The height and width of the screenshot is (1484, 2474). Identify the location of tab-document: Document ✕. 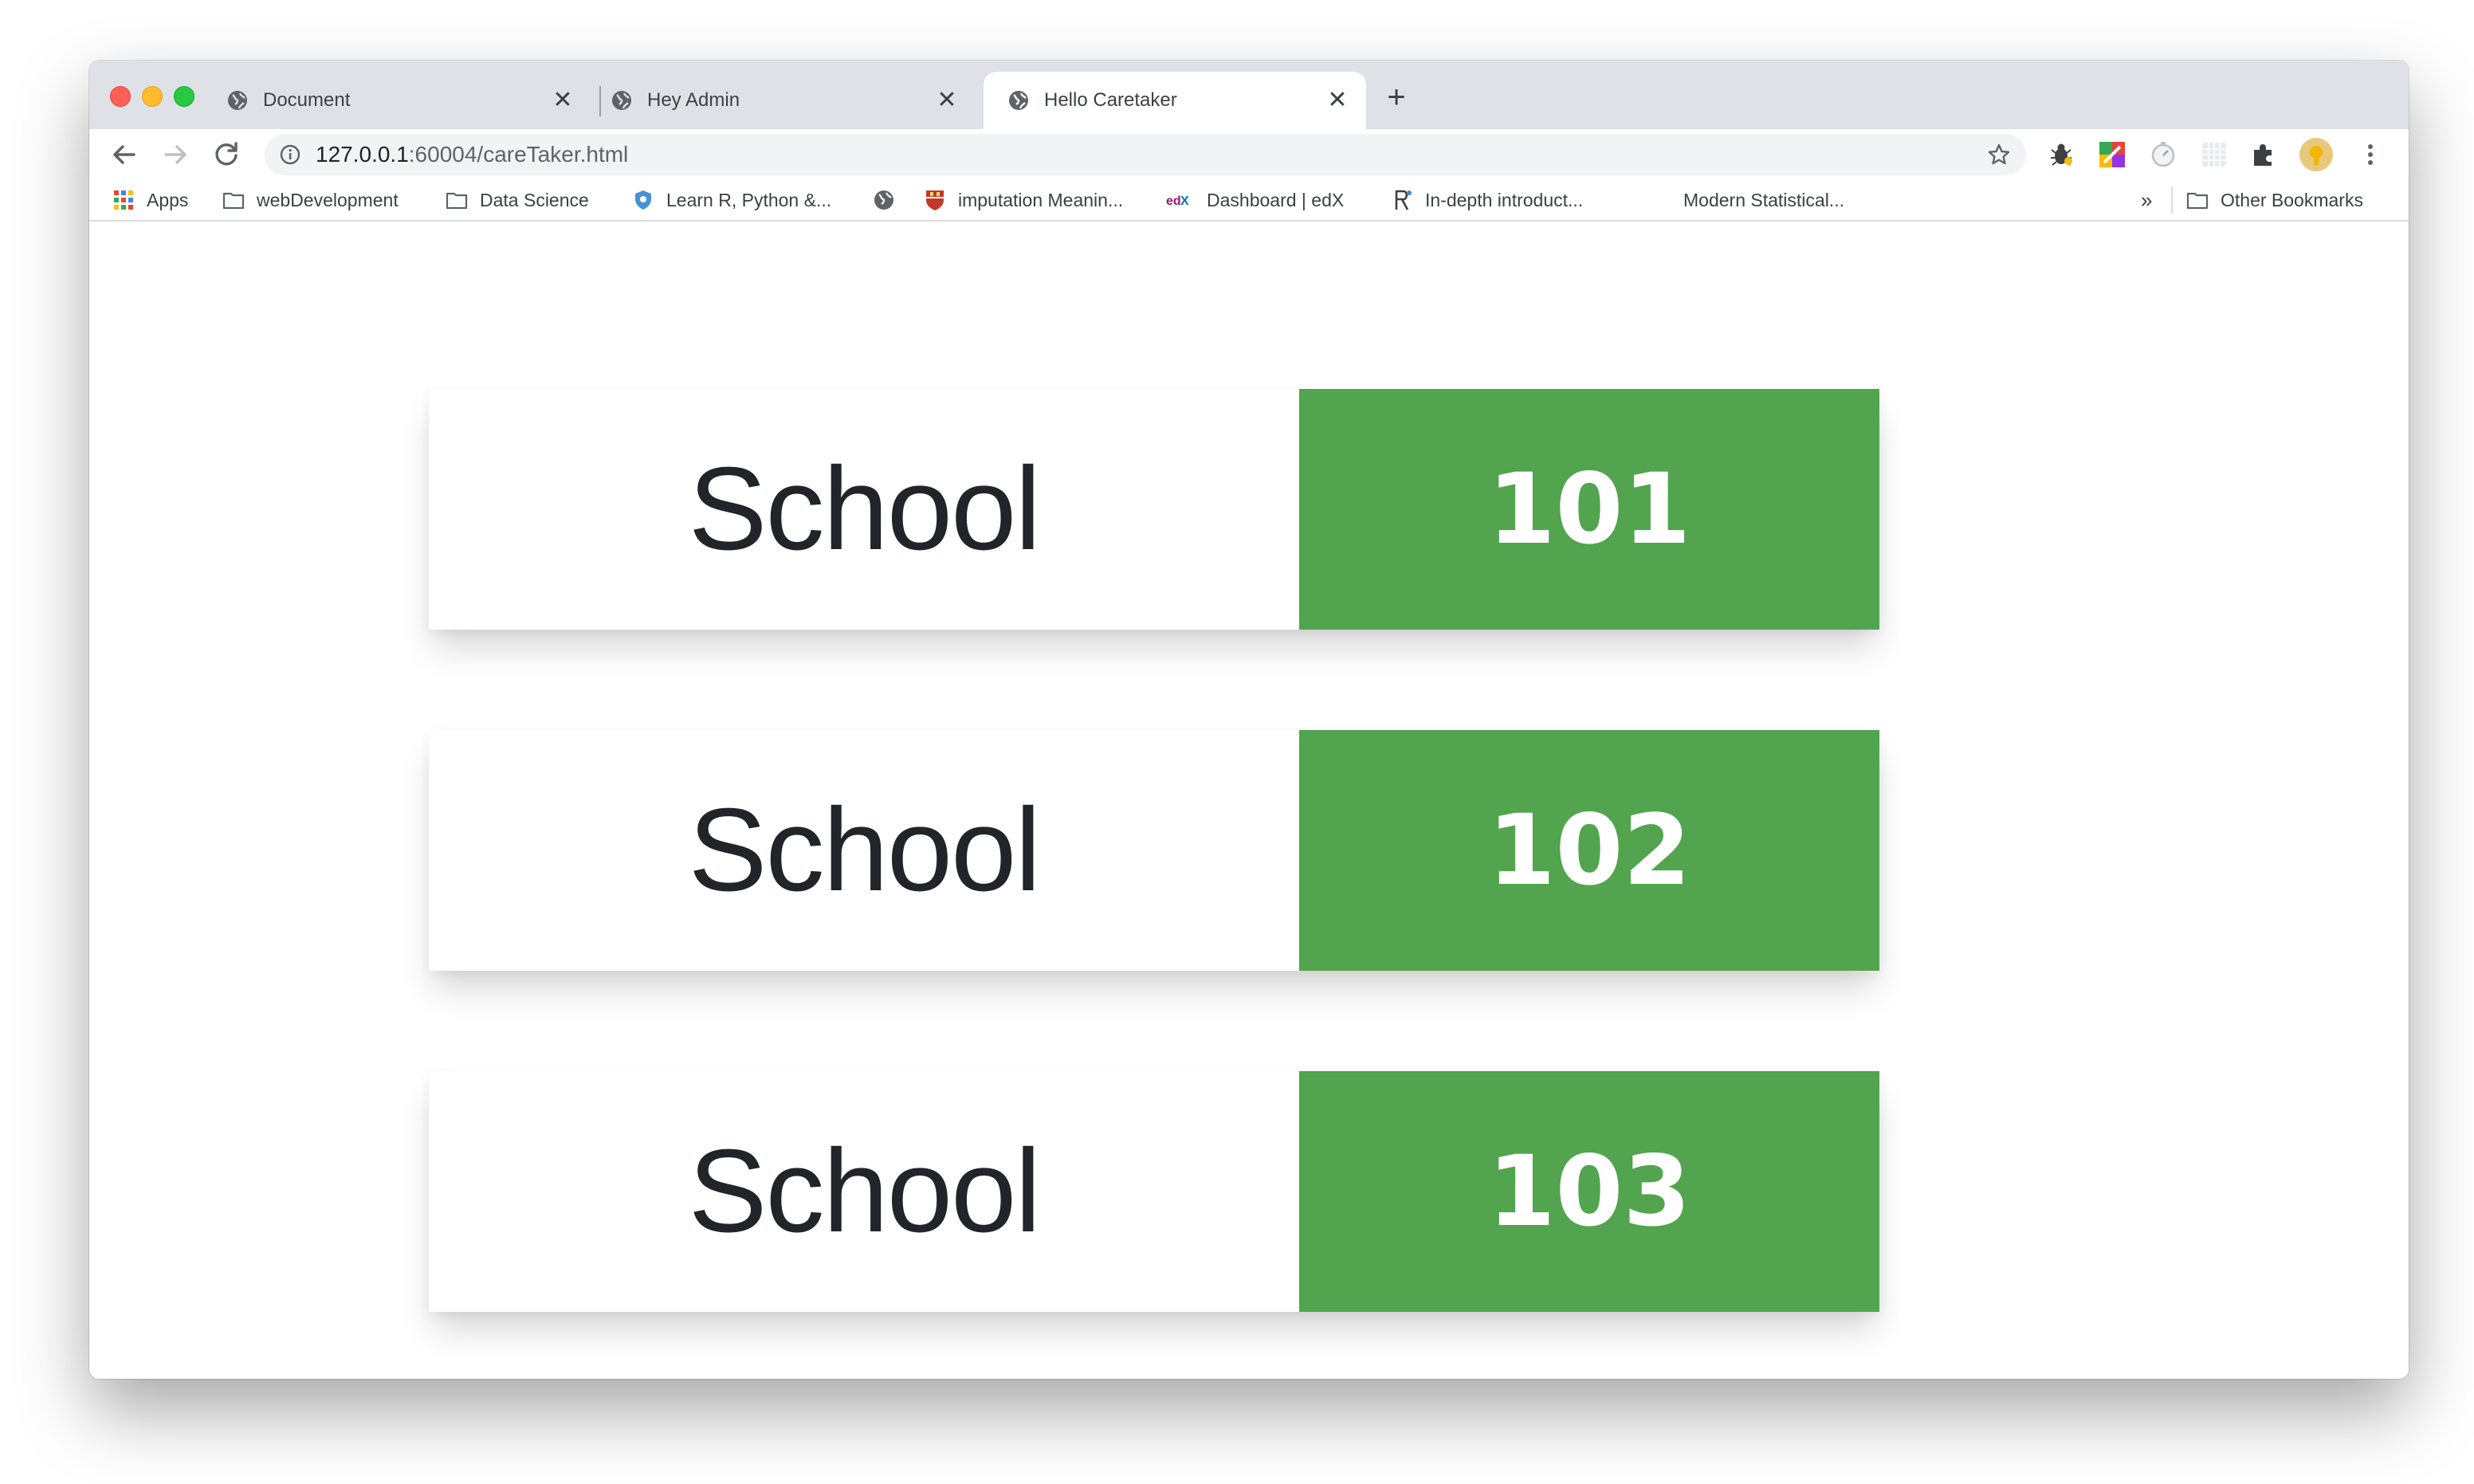
(397, 100).